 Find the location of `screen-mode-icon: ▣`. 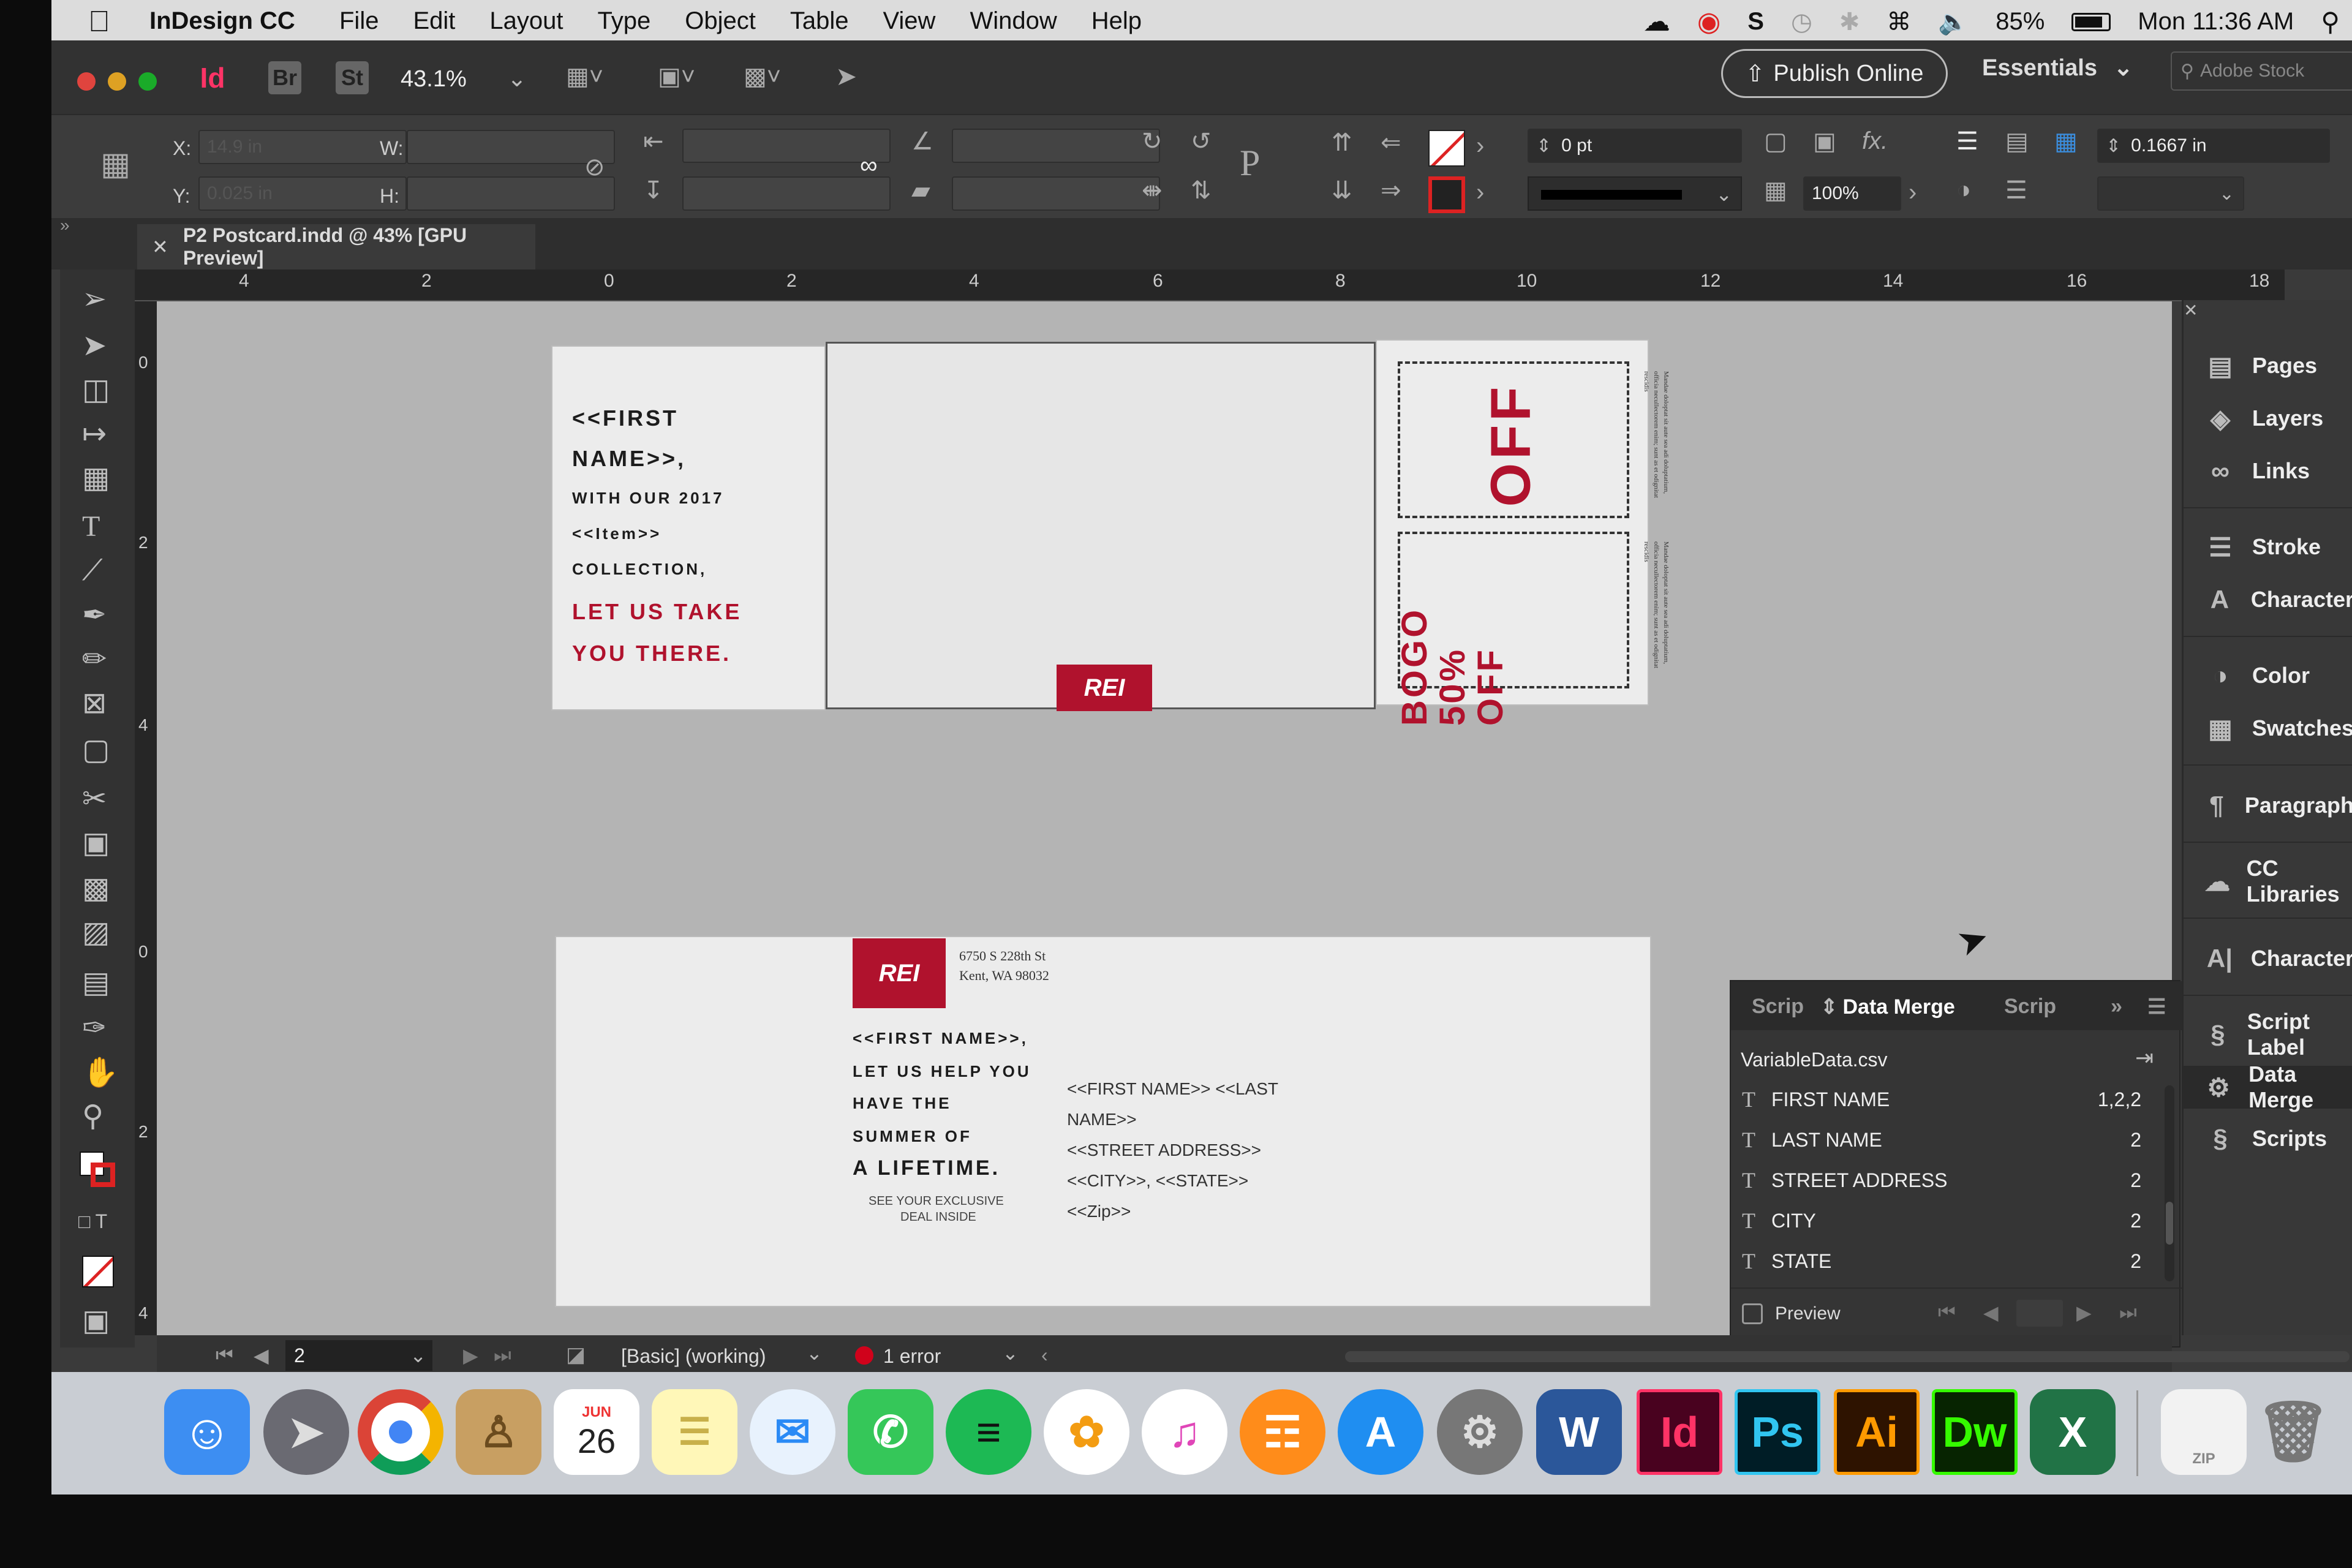

screen-mode-icon: ▣ is located at coordinates (96, 1320).